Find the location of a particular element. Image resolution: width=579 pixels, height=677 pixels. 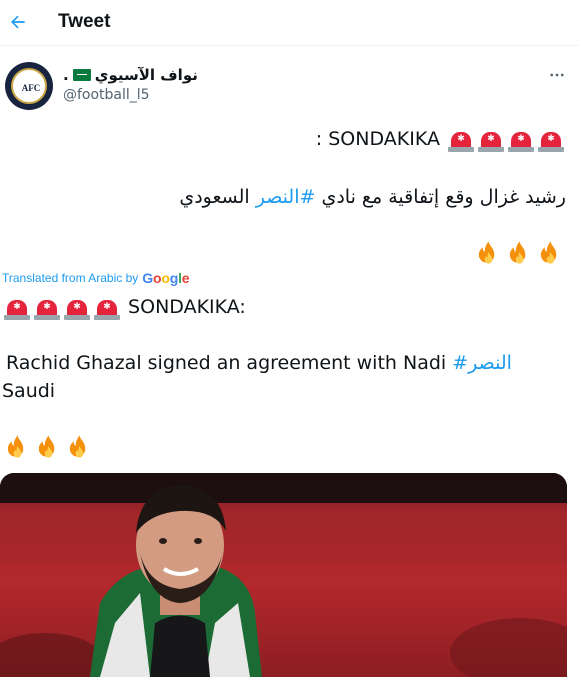

avatar: AFC is located at coordinates (29, 86).